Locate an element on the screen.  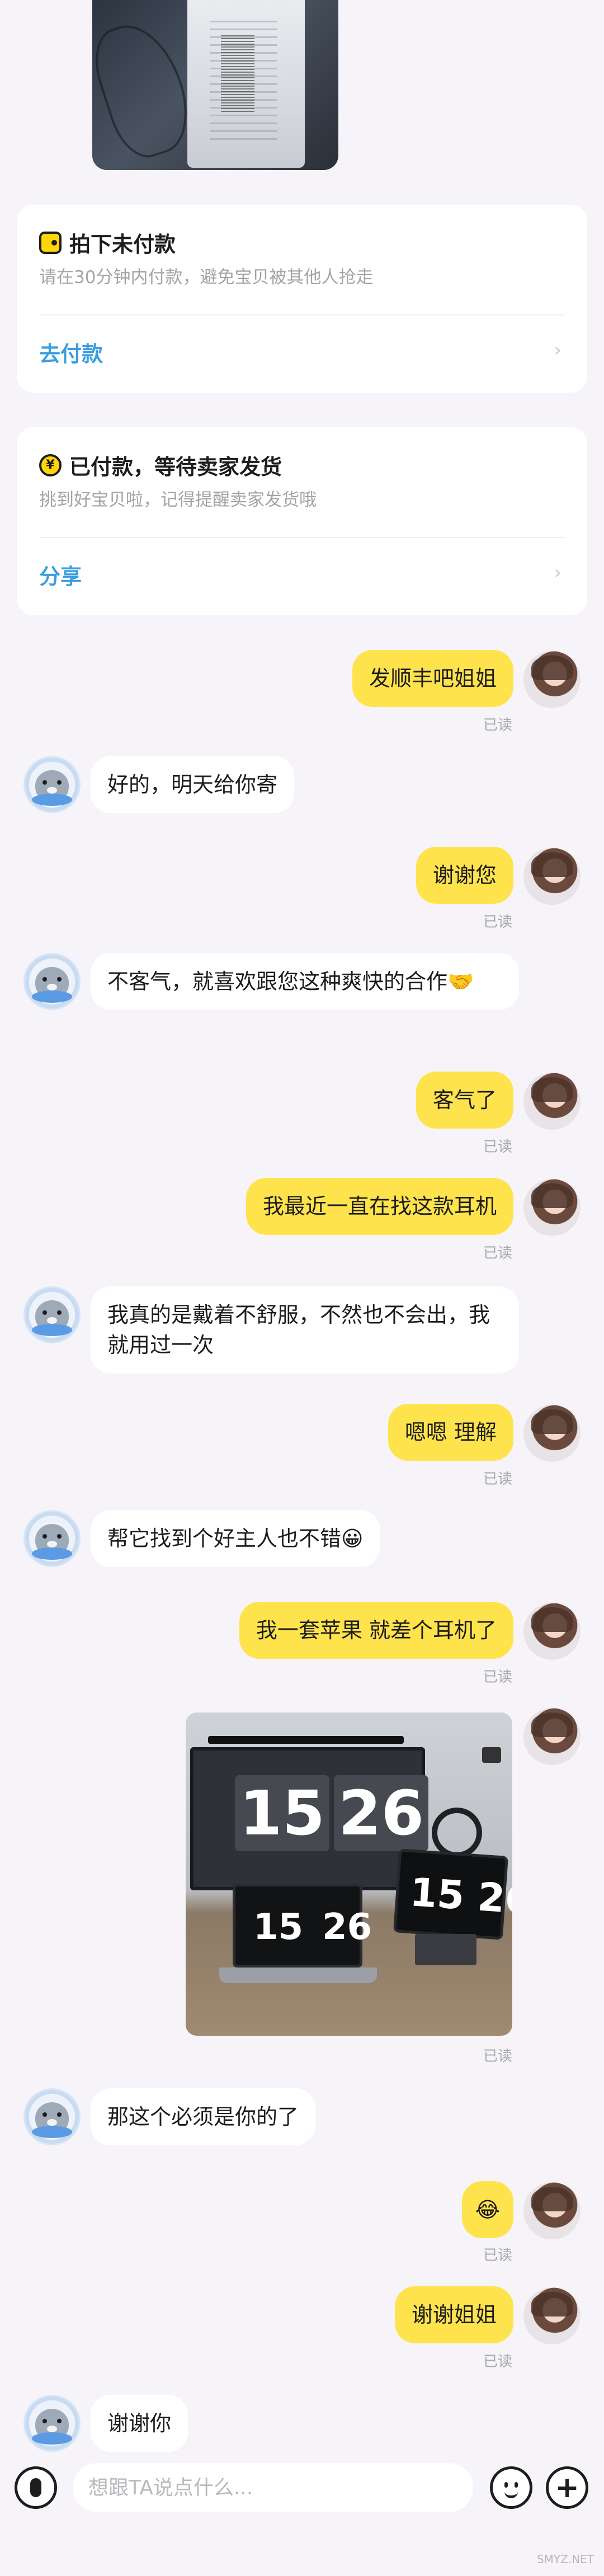
laptop-clock-hour: 15 is located at coordinates (278, 1927).